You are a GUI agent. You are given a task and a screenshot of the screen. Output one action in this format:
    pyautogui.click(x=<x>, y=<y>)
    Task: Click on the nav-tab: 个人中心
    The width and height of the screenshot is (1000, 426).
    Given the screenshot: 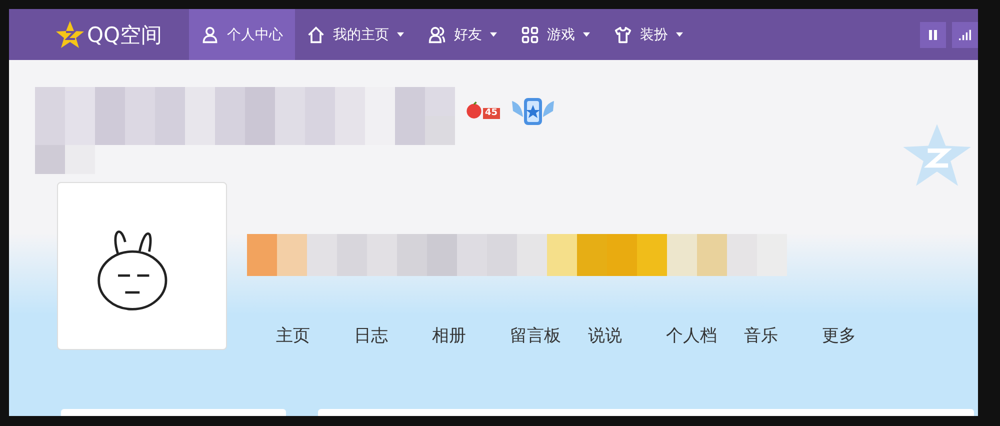 What is the action you would take?
    pyautogui.click(x=242, y=34)
    